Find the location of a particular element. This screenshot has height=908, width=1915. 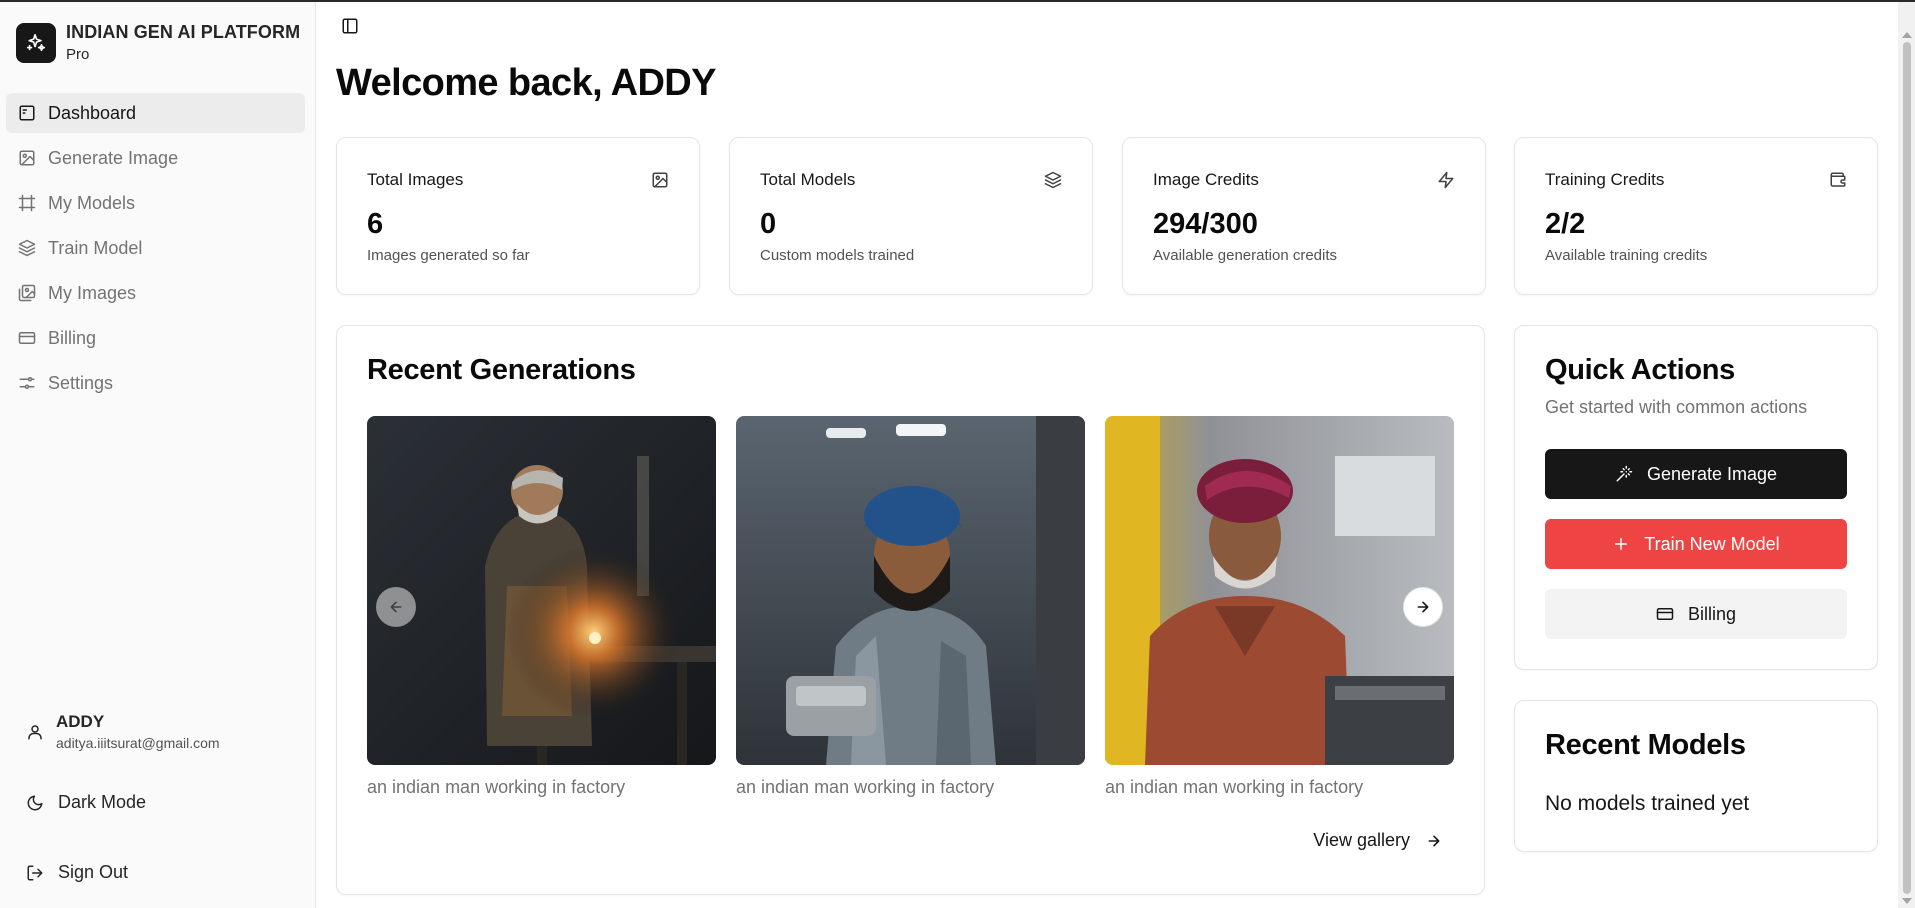

wallet-icon is located at coordinates (1838, 179).